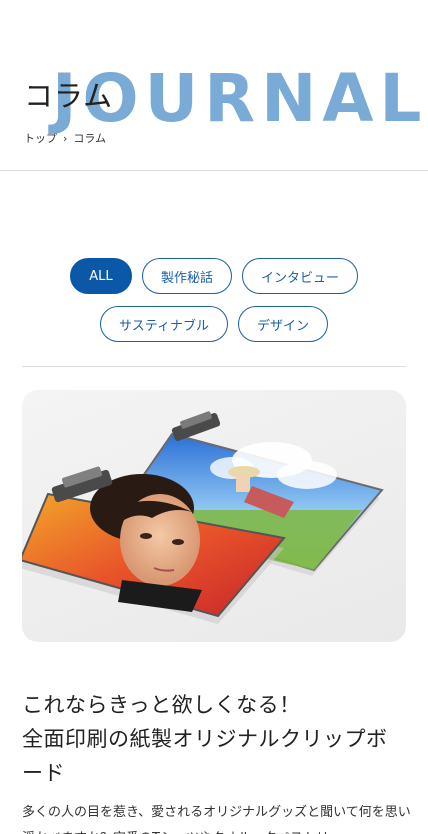 The height and width of the screenshot is (834, 428). I want to click on category-filter: ALL 製作秘話 インタビュー サスティナブル デザイン, so click(214, 306).